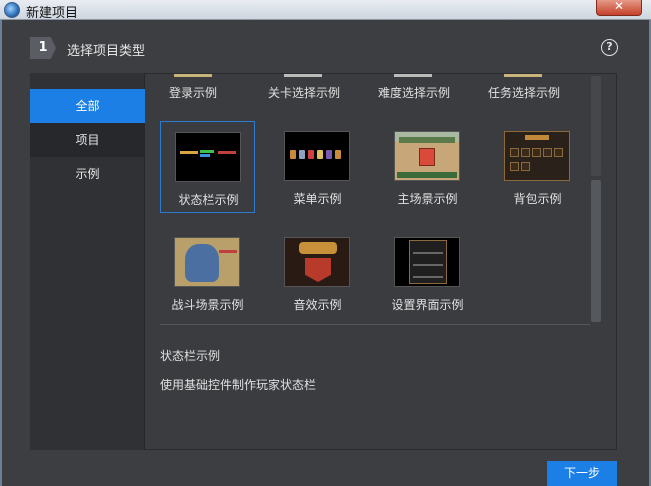  What do you see at coordinates (427, 156) in the screenshot?
I see `main-scene-thumbnail` at bounding box center [427, 156].